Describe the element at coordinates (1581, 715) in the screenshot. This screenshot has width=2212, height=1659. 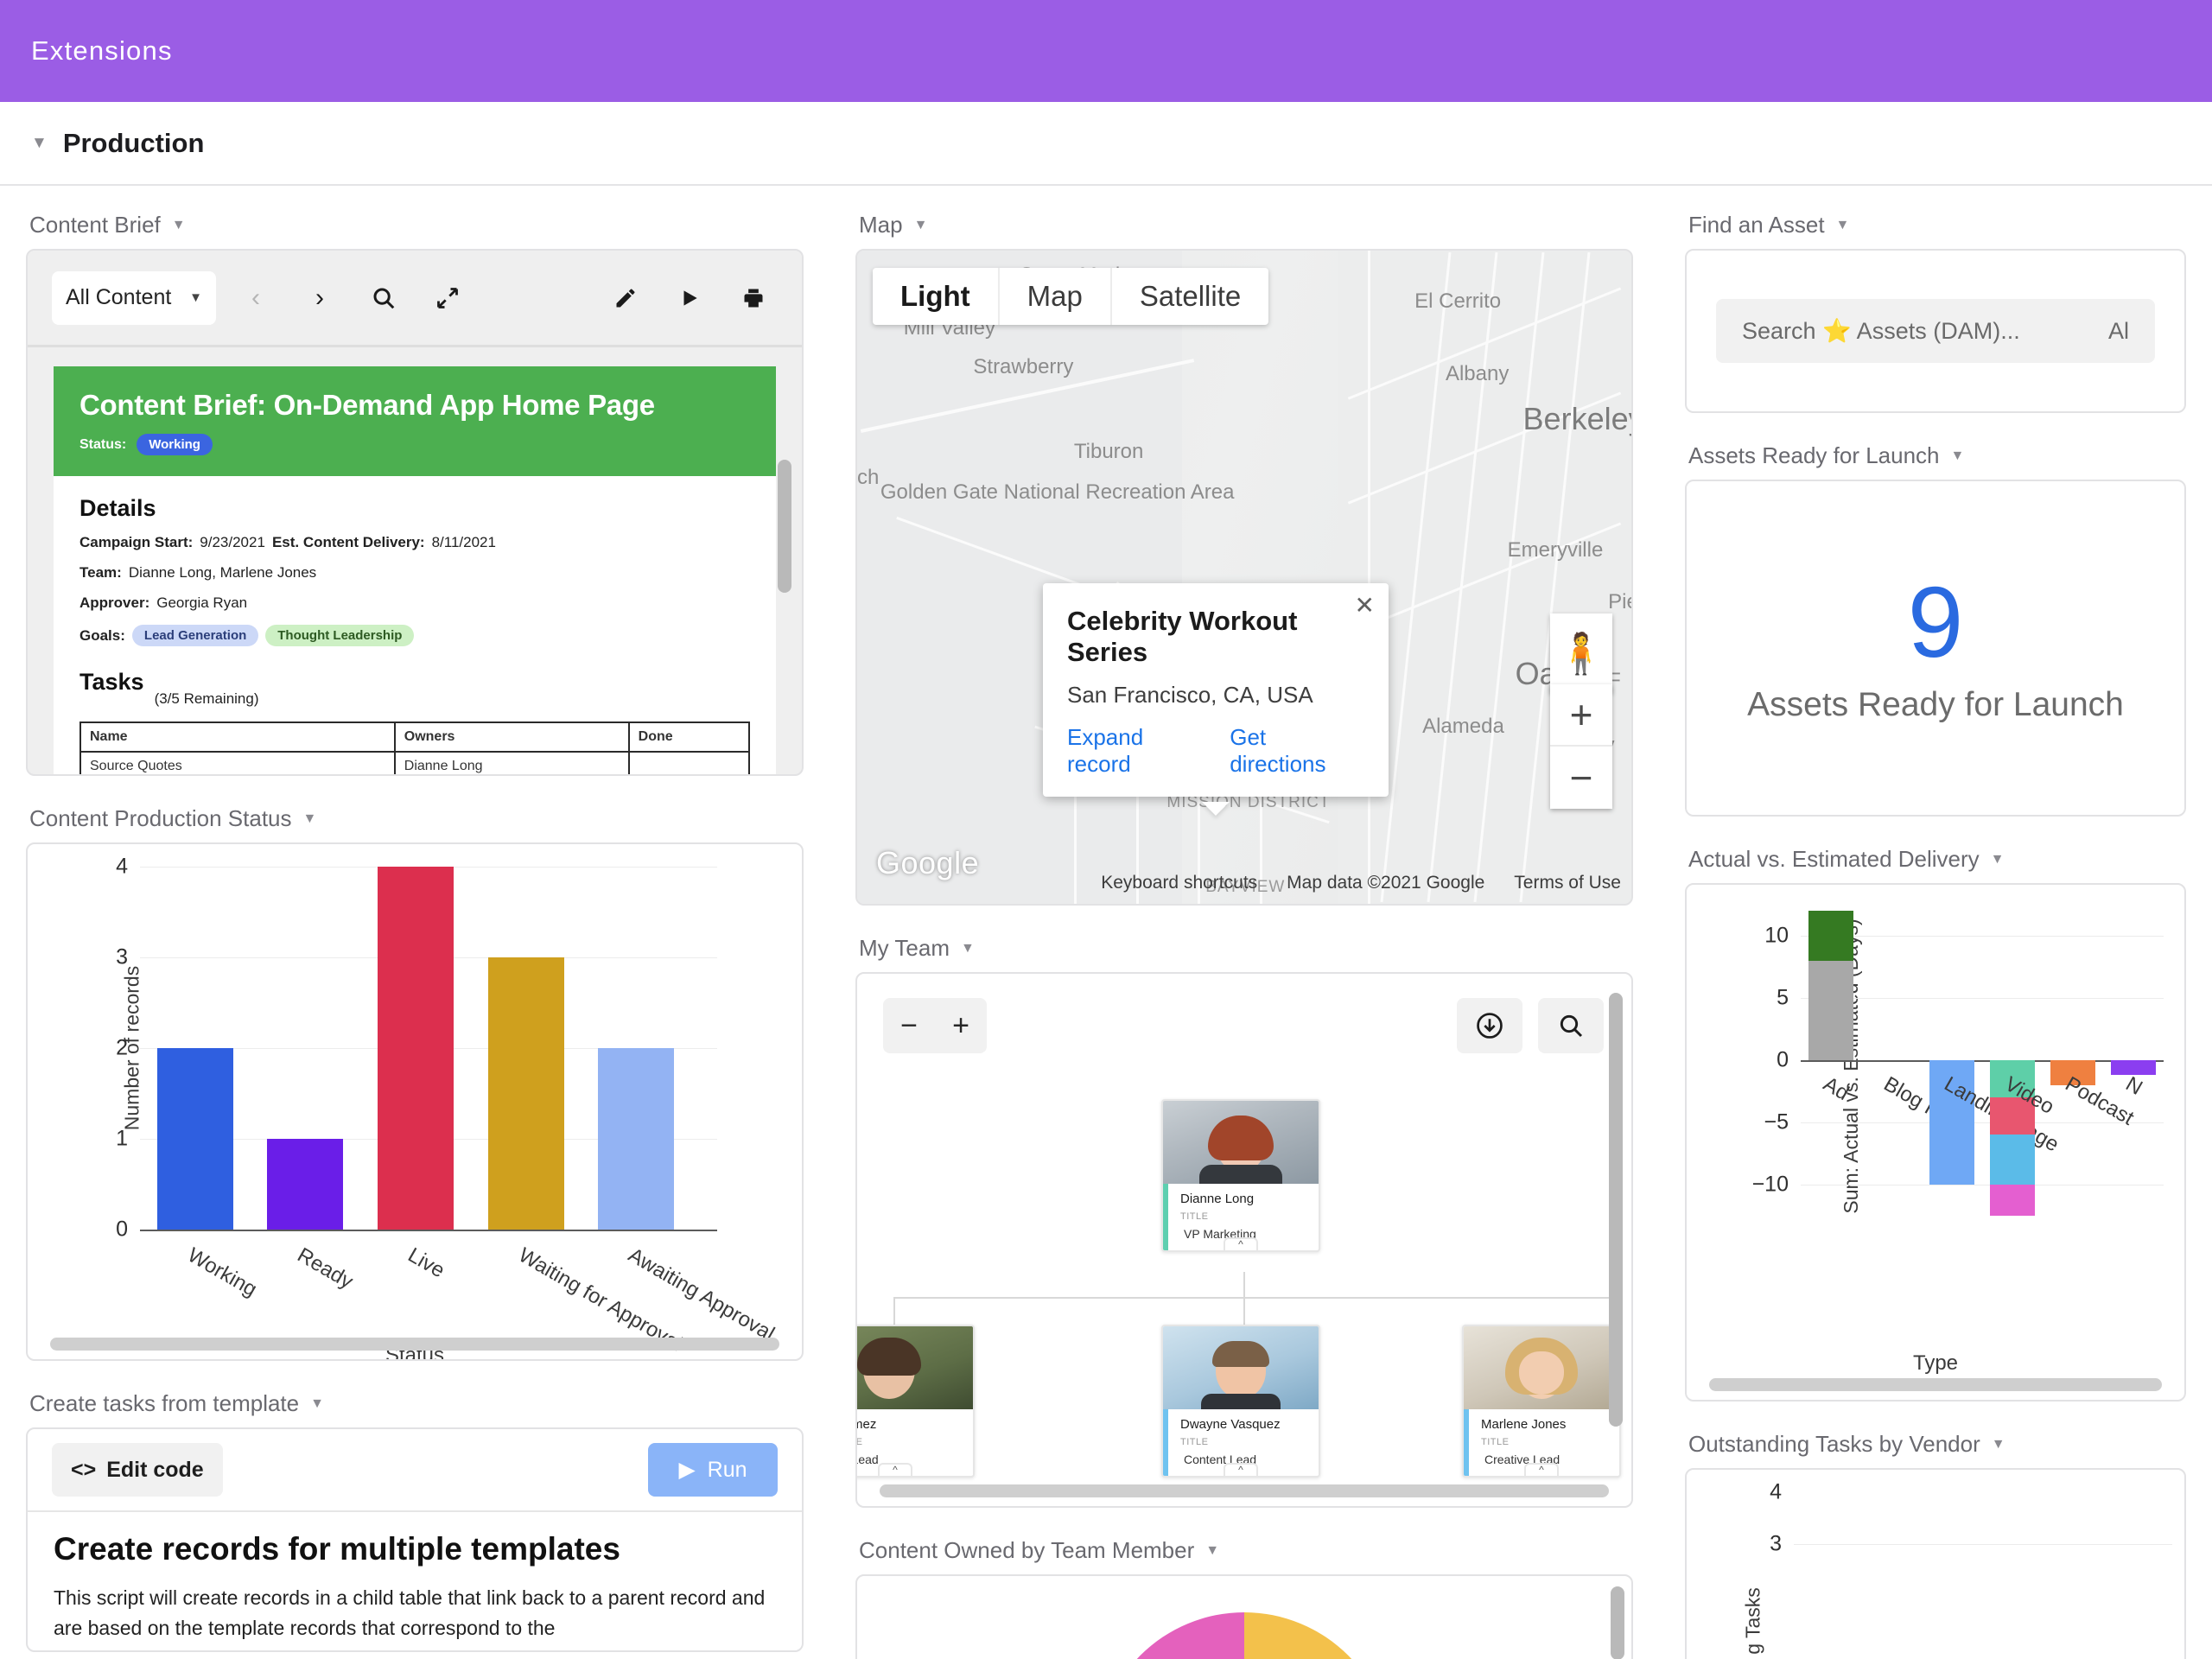
I see `zoom-in-button: +` at that location.